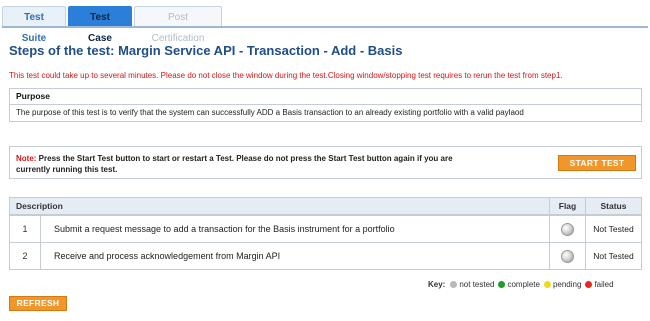 The height and width of the screenshot is (321, 650). I want to click on step-number: 2, so click(25, 256).